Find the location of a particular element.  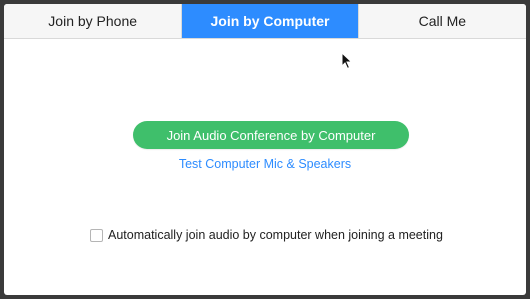

auto-join-checkbox is located at coordinates (96, 235).